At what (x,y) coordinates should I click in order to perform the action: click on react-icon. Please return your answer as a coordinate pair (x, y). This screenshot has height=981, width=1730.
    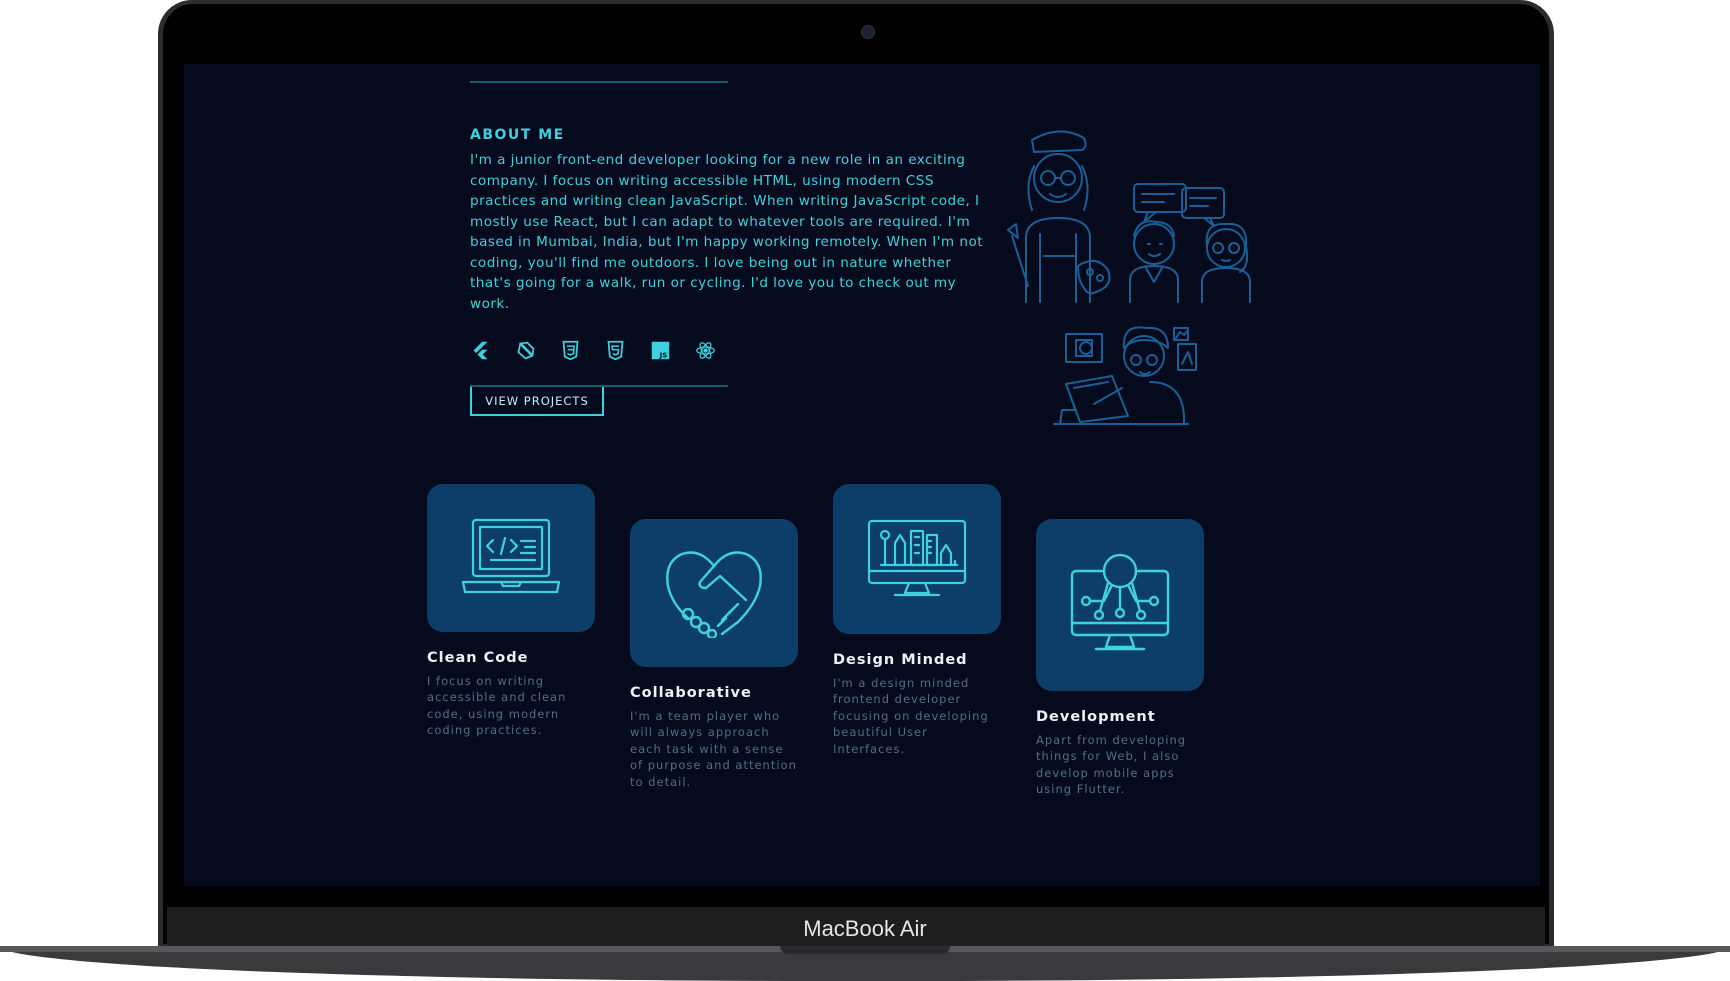
    Looking at the image, I should click on (705, 350).